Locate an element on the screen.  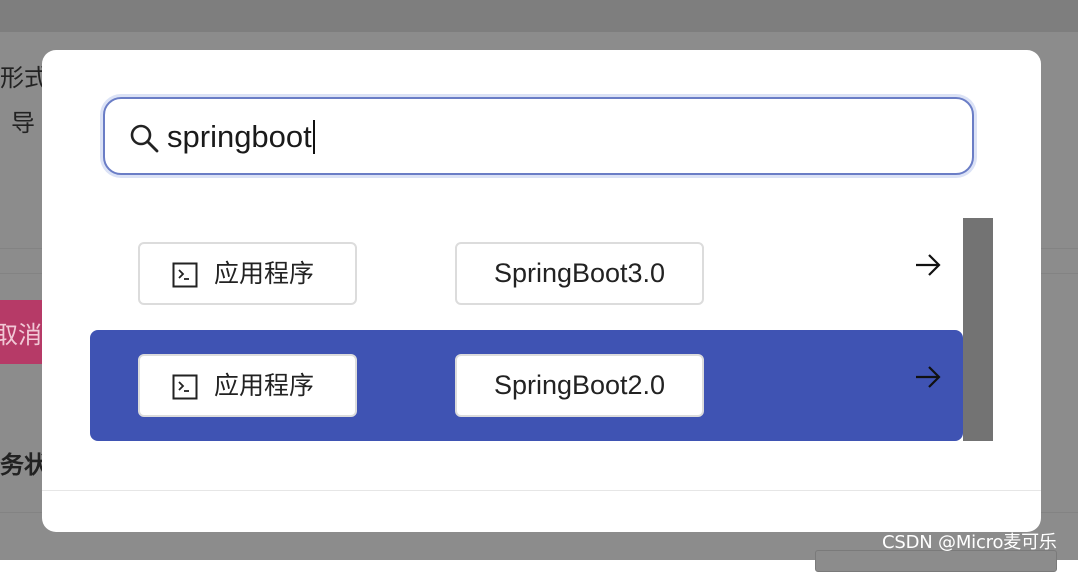
results-scrollbar is located at coordinates (978, 329).